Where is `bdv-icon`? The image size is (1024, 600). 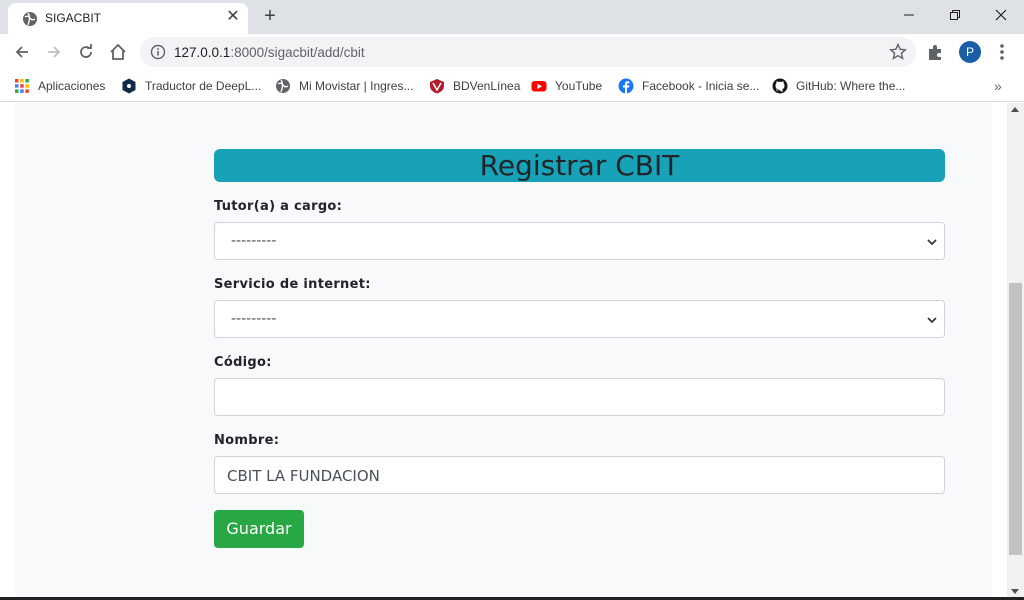 bdv-icon is located at coordinates (437, 86).